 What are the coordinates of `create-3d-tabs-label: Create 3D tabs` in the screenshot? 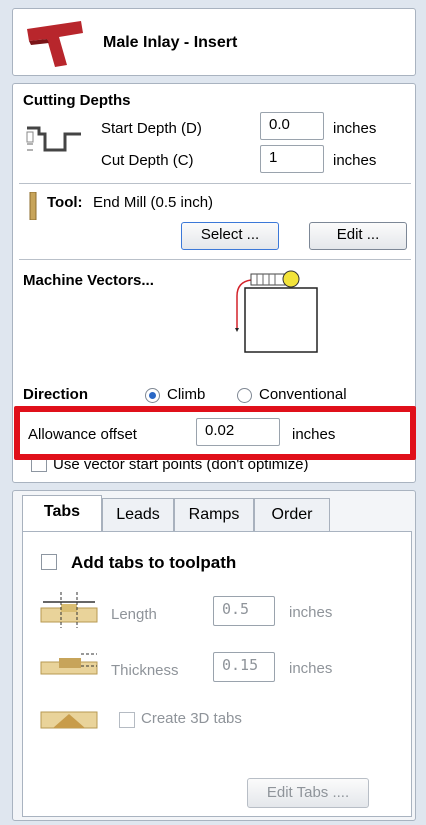 It's located at (191, 718).